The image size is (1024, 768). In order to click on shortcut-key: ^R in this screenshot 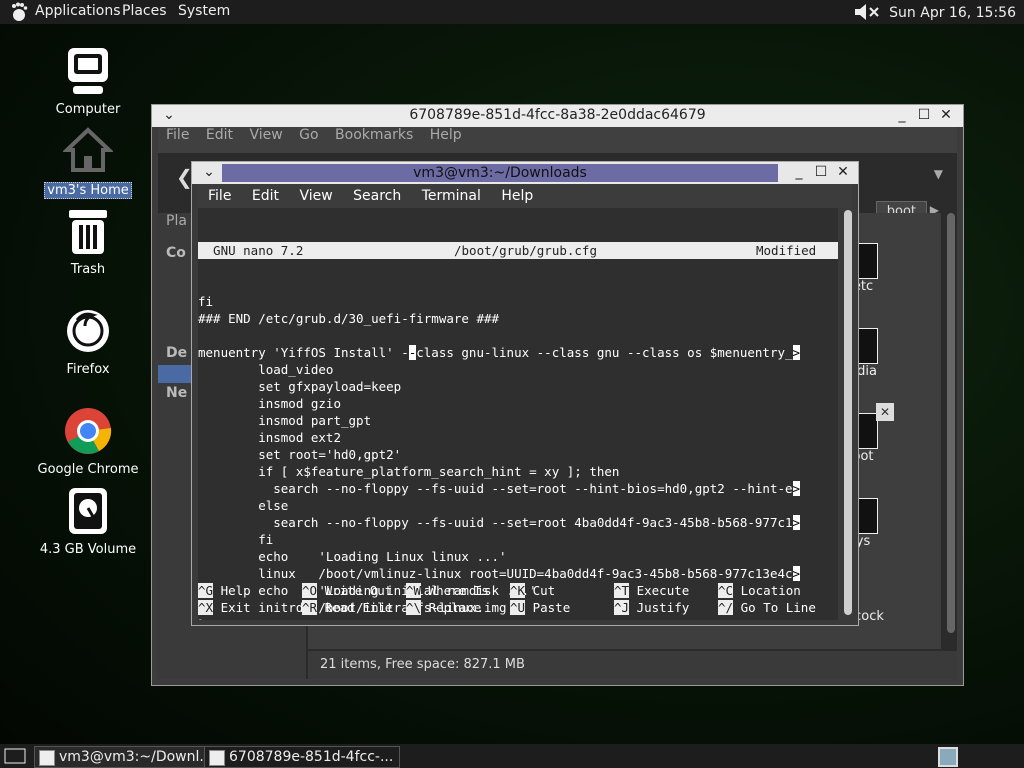, I will do `click(310, 607)`.